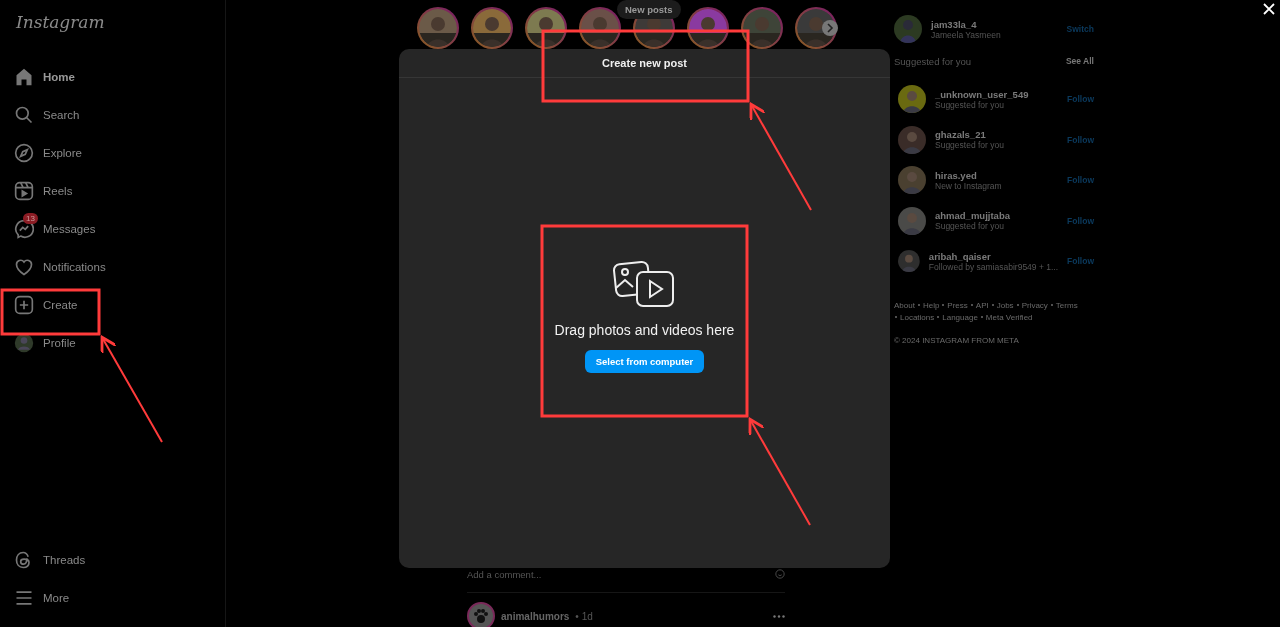 The width and height of the screenshot is (1280, 627). Describe the element at coordinates (997, 134) in the screenshot. I see `suggested-username: ghazals_21` at that location.